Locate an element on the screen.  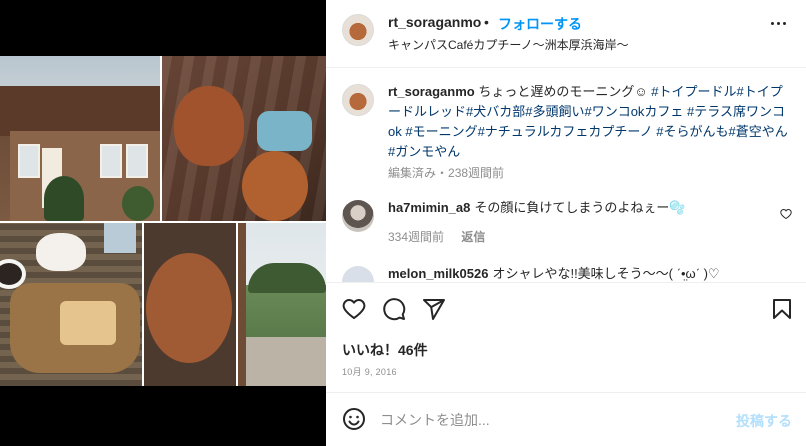
comment-body: オシャレやな!!美味しそう〜〜( ˊ•̤ωˊ )♡ is located at coordinates (606, 273).